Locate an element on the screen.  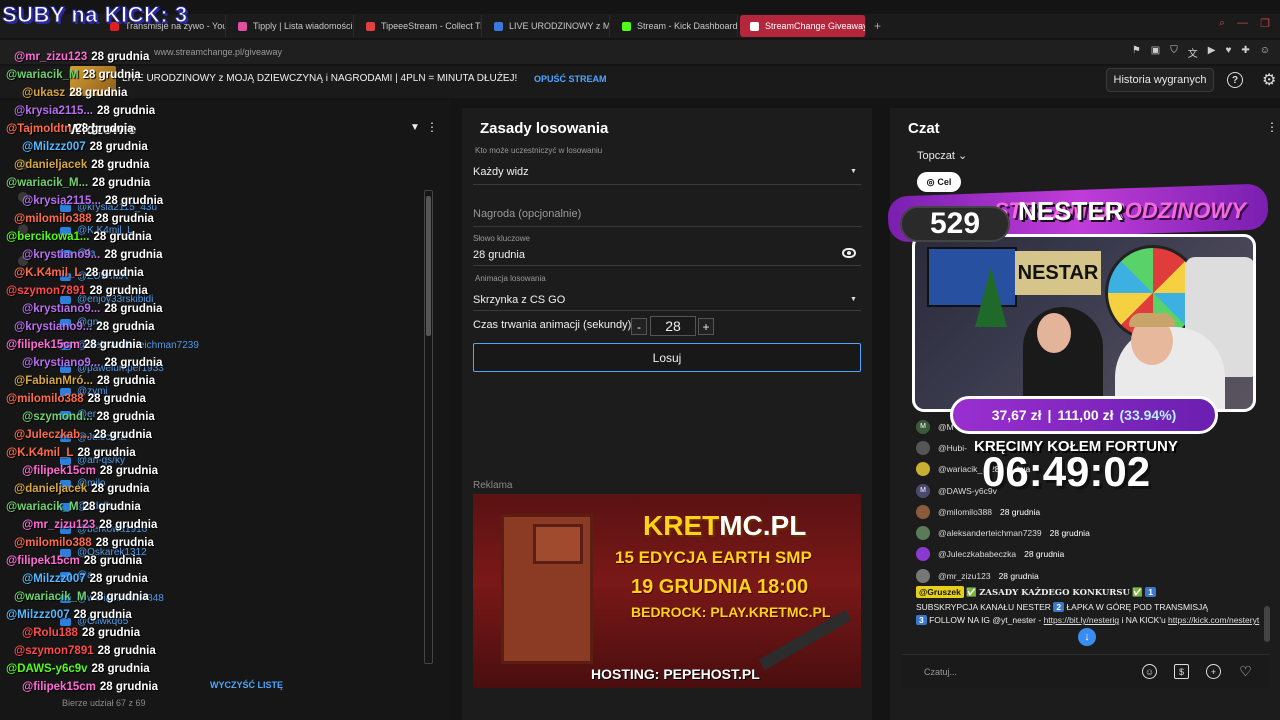
keyword-input: 28 grudnia is located at coordinates (499, 255).